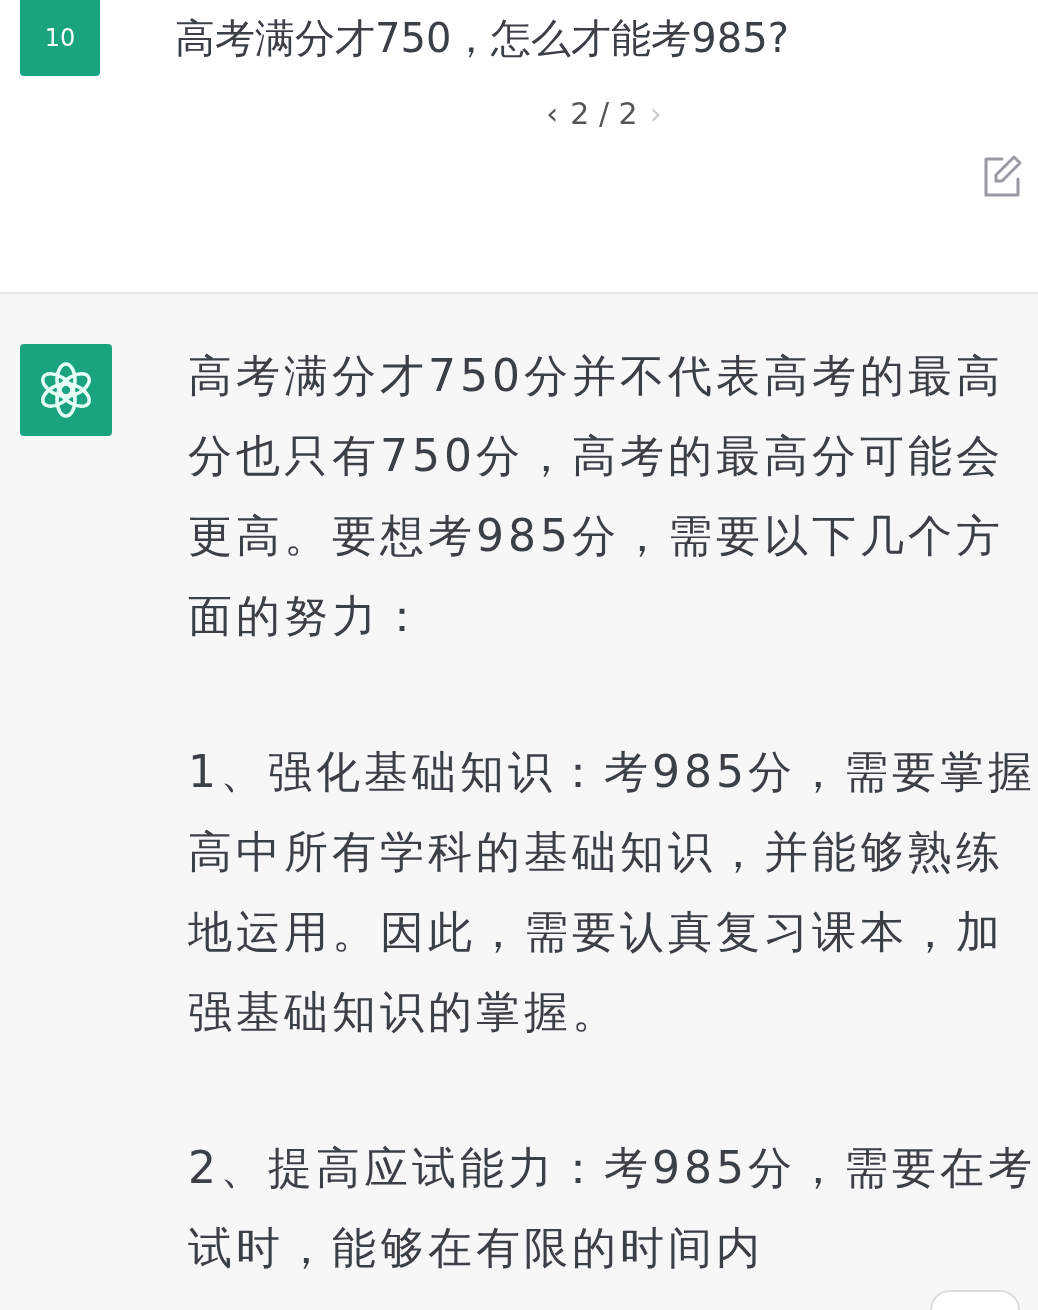 The image size is (1038, 1310). I want to click on user-avatar: 10, so click(60, 38).